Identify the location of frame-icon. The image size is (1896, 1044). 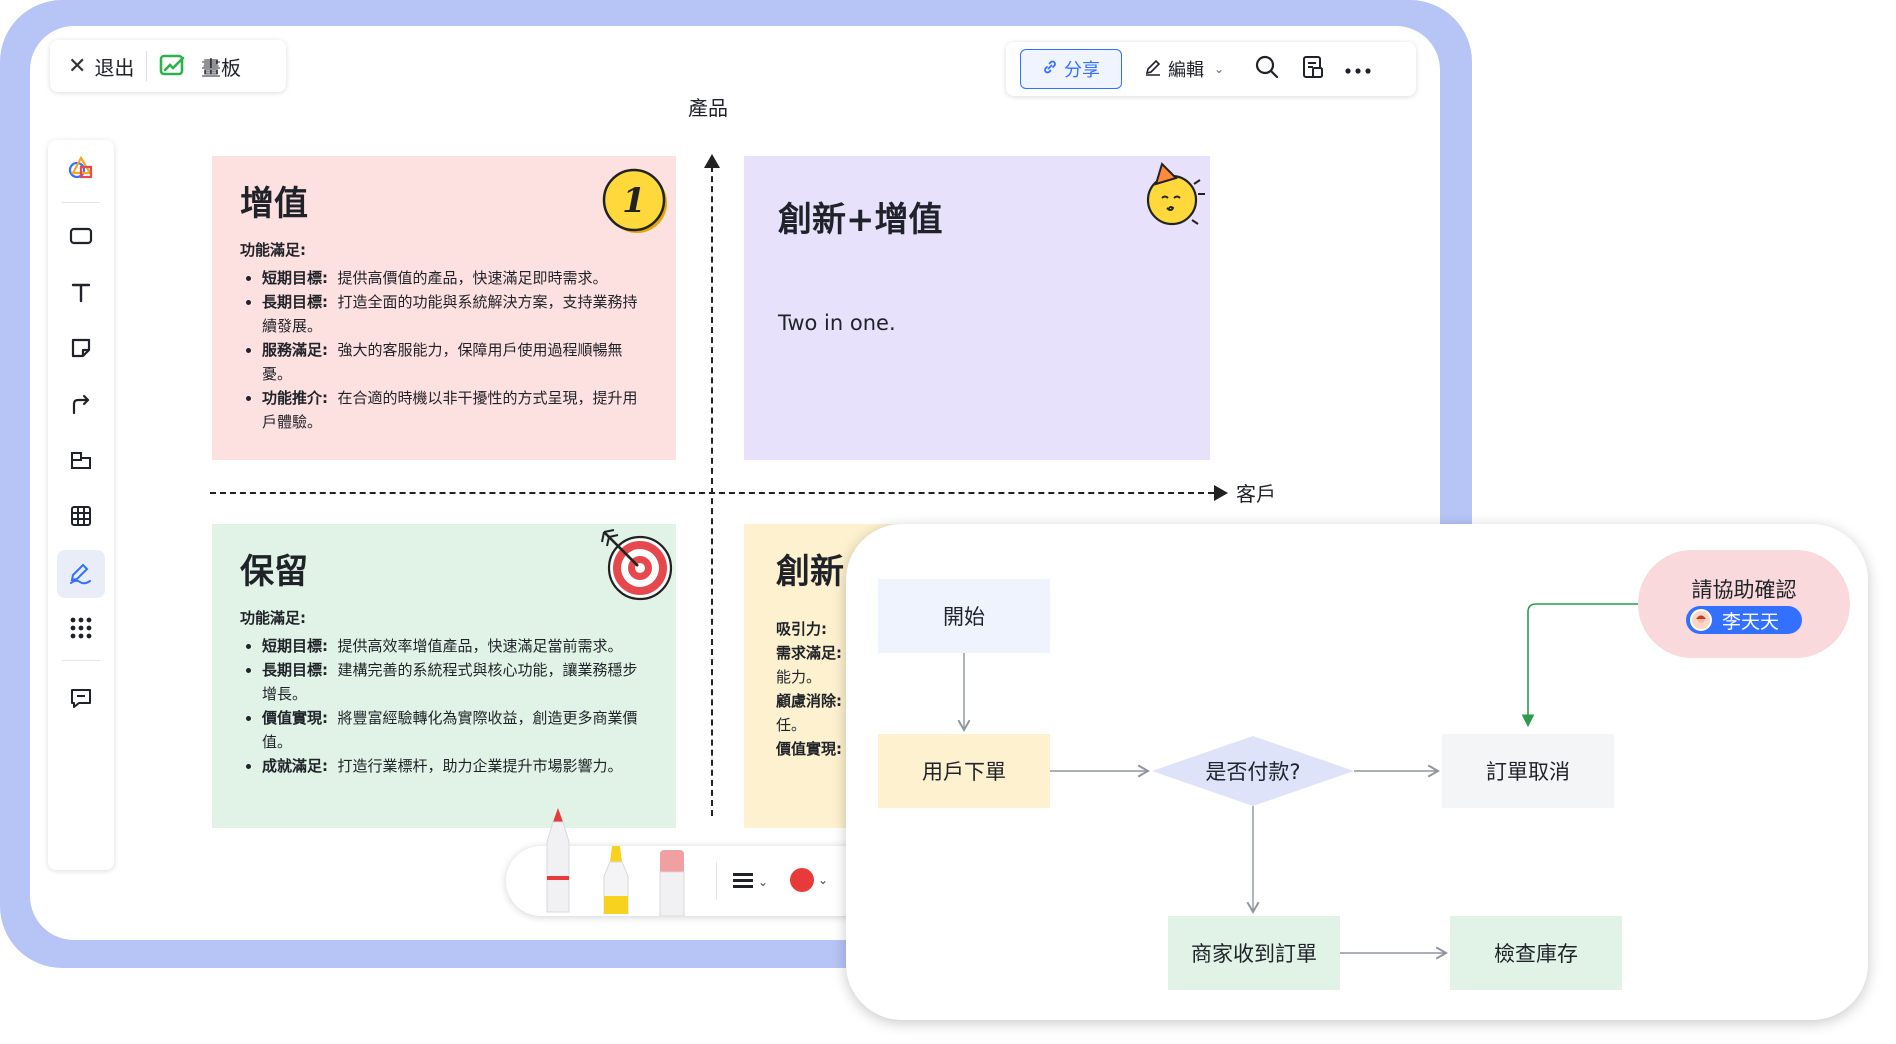
(81, 462).